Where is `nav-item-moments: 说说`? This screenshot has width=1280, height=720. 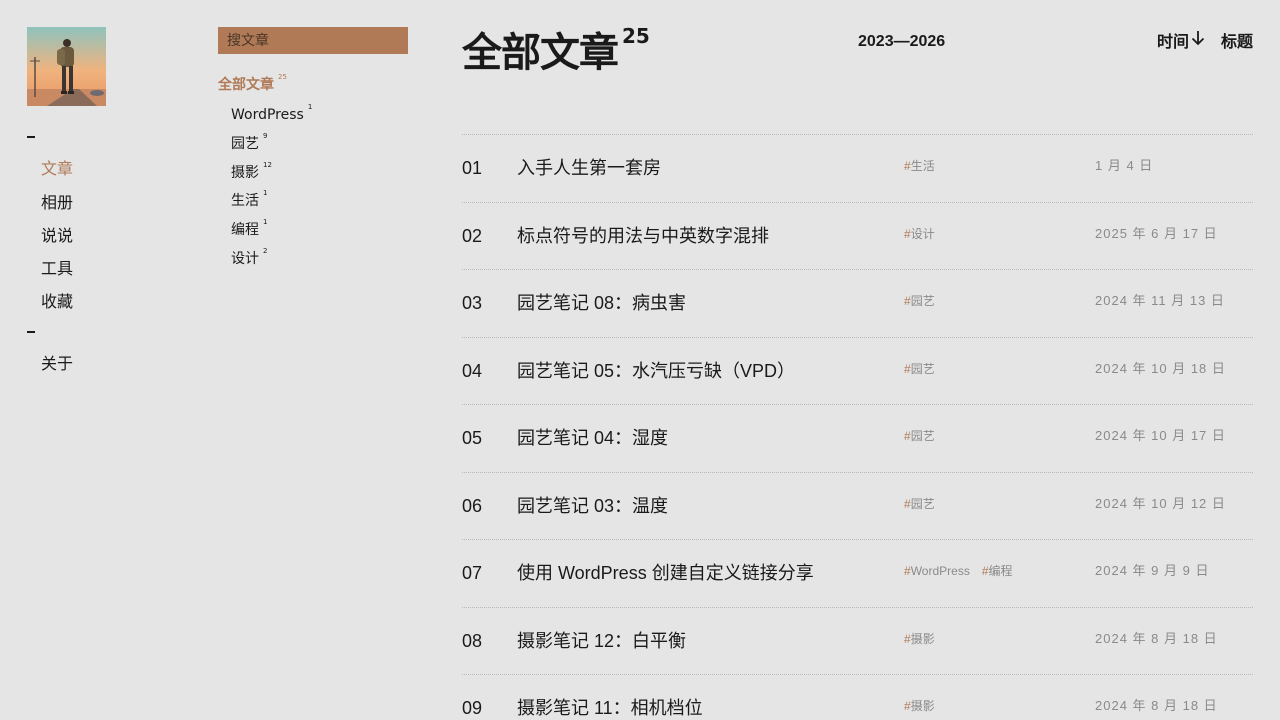 nav-item-moments: 说说 is located at coordinates (57, 236).